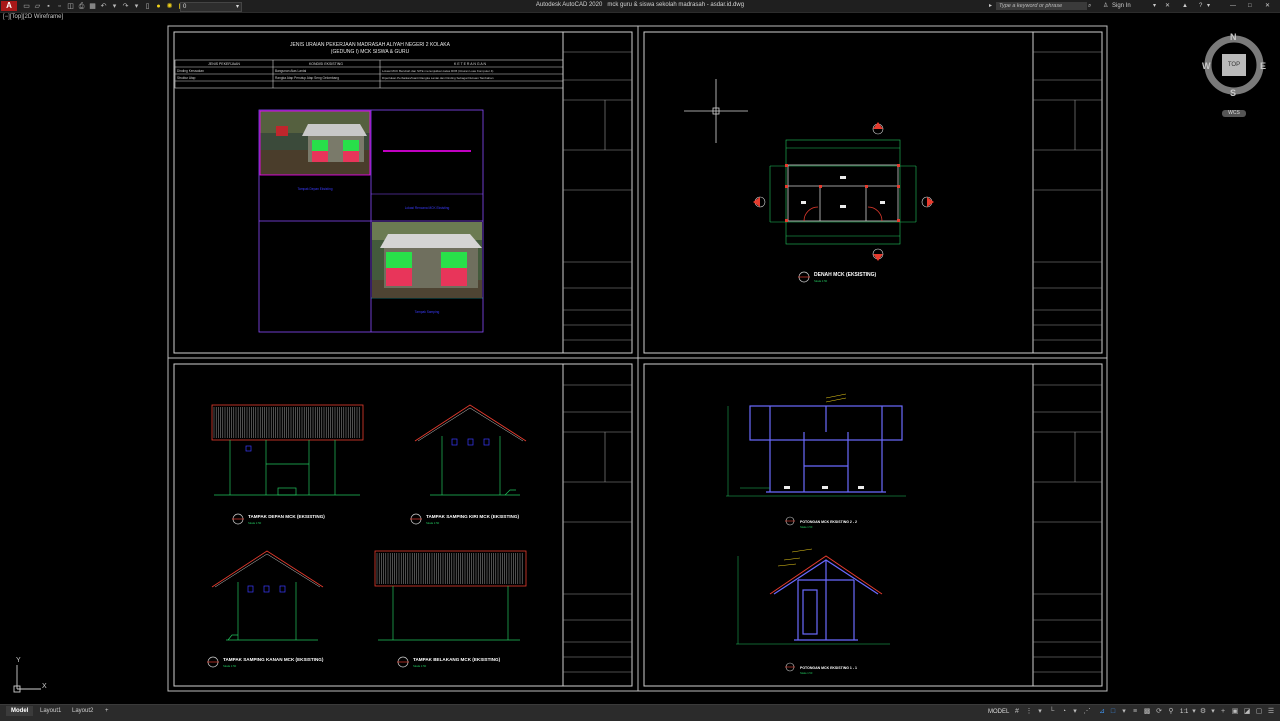 This screenshot has width=1280, height=721. I want to click on photo-caption: Tampak Samping, so click(427, 312).